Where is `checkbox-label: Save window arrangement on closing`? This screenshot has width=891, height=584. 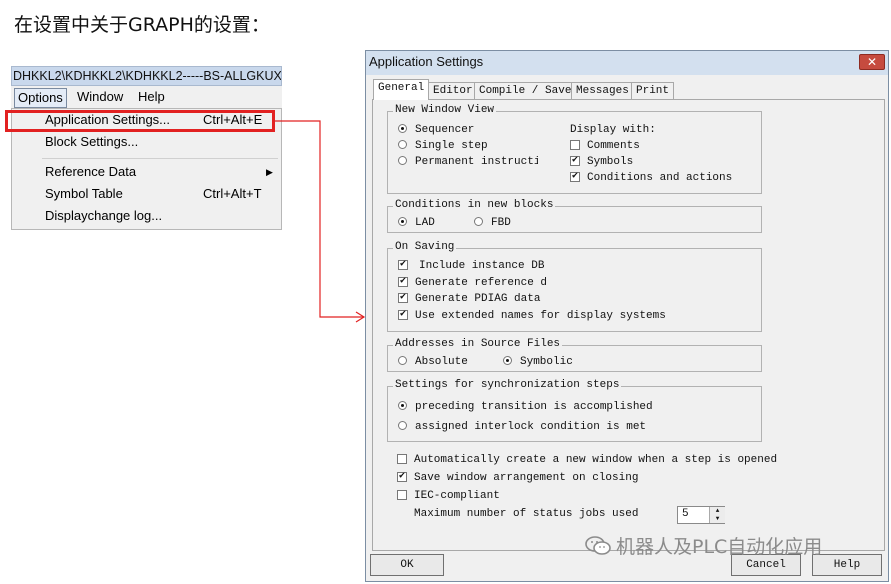 checkbox-label: Save window arrangement on closing is located at coordinates (526, 478).